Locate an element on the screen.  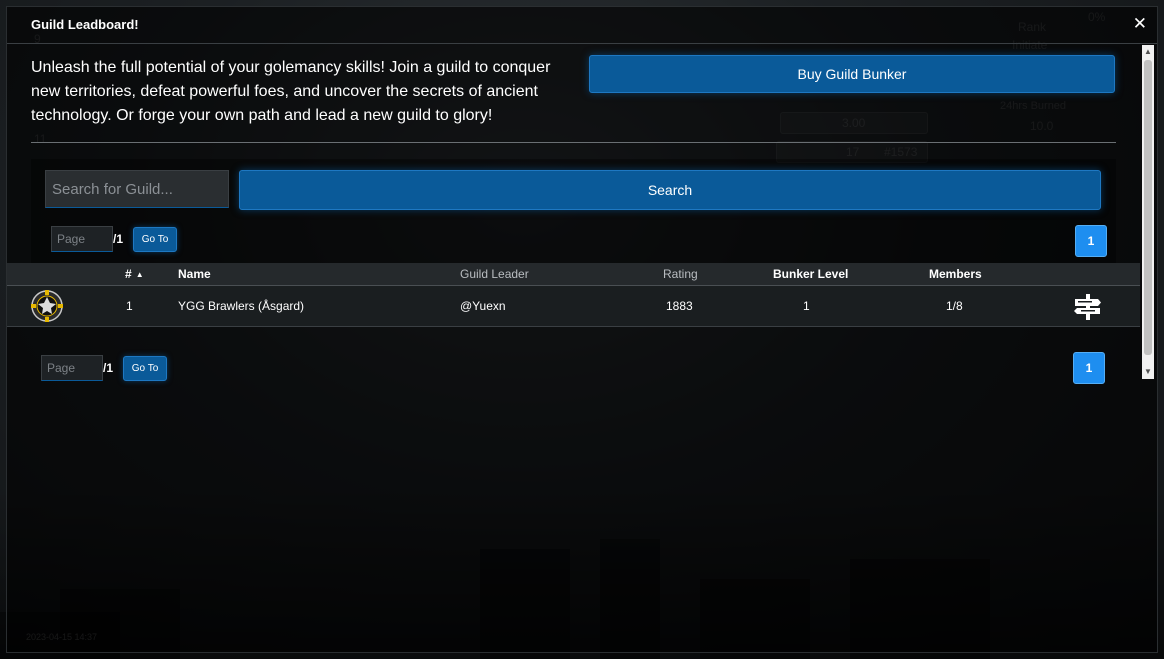
goto-button-top: Go To is located at coordinates (155, 239).